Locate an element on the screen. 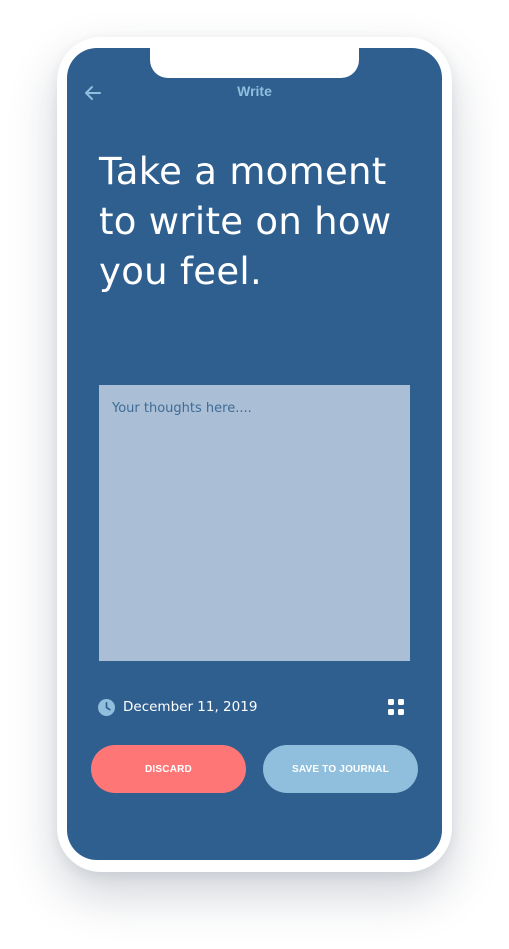 Image resolution: width=509 pixels, height=949 pixels. grid-icon is located at coordinates (396, 707).